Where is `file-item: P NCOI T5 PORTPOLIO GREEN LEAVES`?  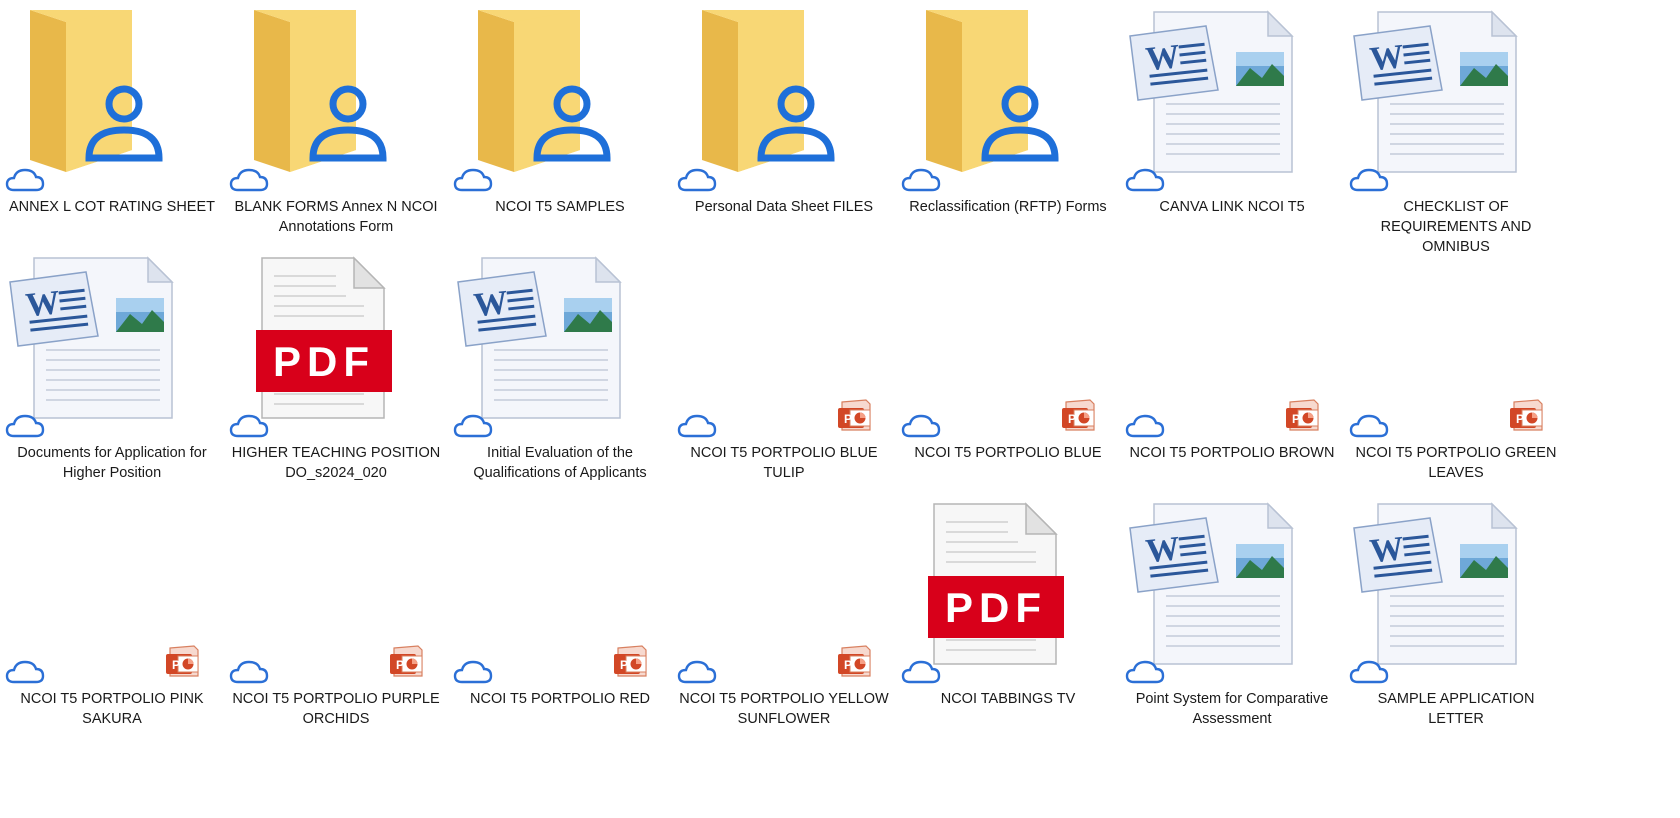
file-item: P NCOI T5 PORTPOLIO GREEN LEAVES is located at coordinates (1456, 368).